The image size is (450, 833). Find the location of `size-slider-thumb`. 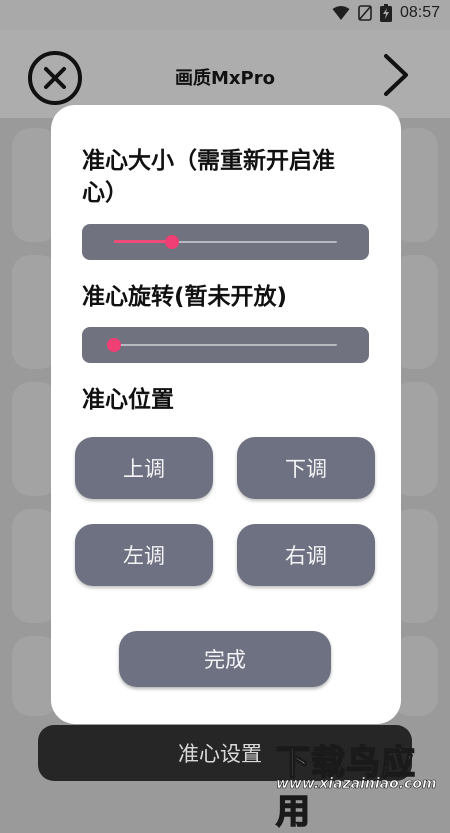

size-slider-thumb is located at coordinates (171, 242).